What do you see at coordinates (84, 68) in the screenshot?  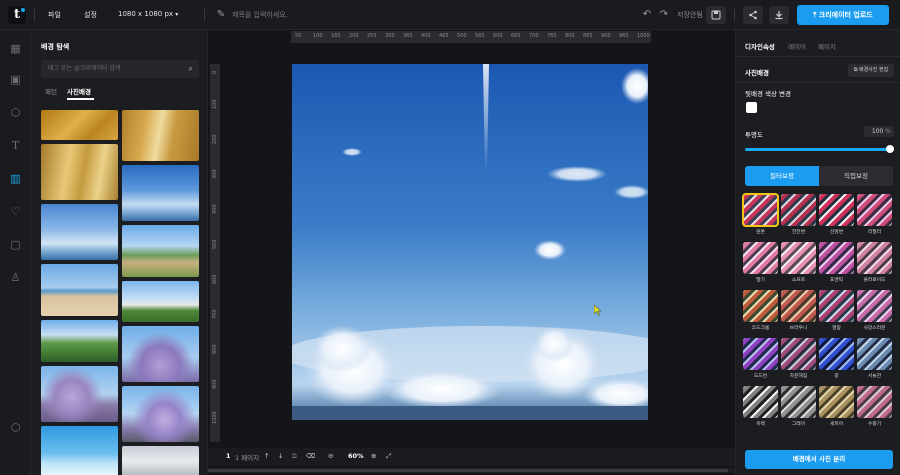 I see `search-placeholder: 태그 또는 @크리에이터 검색` at bounding box center [84, 68].